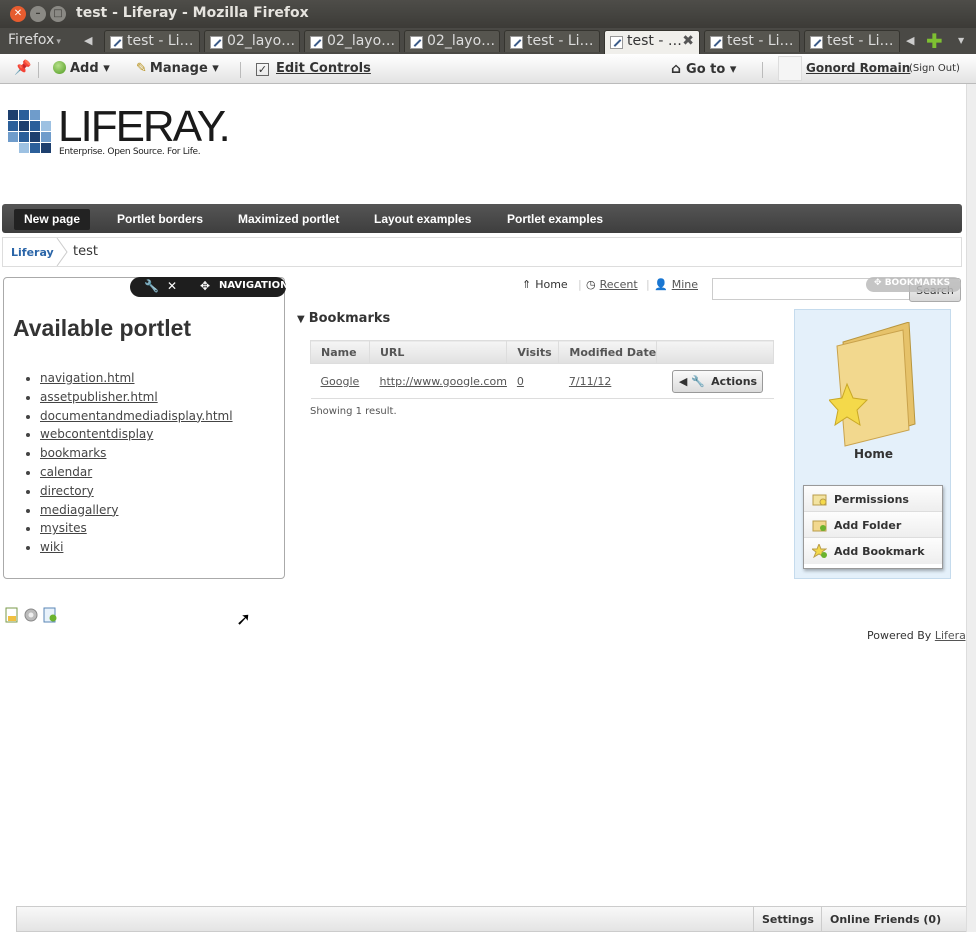 The height and width of the screenshot is (932, 976). Describe the element at coordinates (683, 381) in the screenshot. I see `caret-left-icon: ◀` at that location.